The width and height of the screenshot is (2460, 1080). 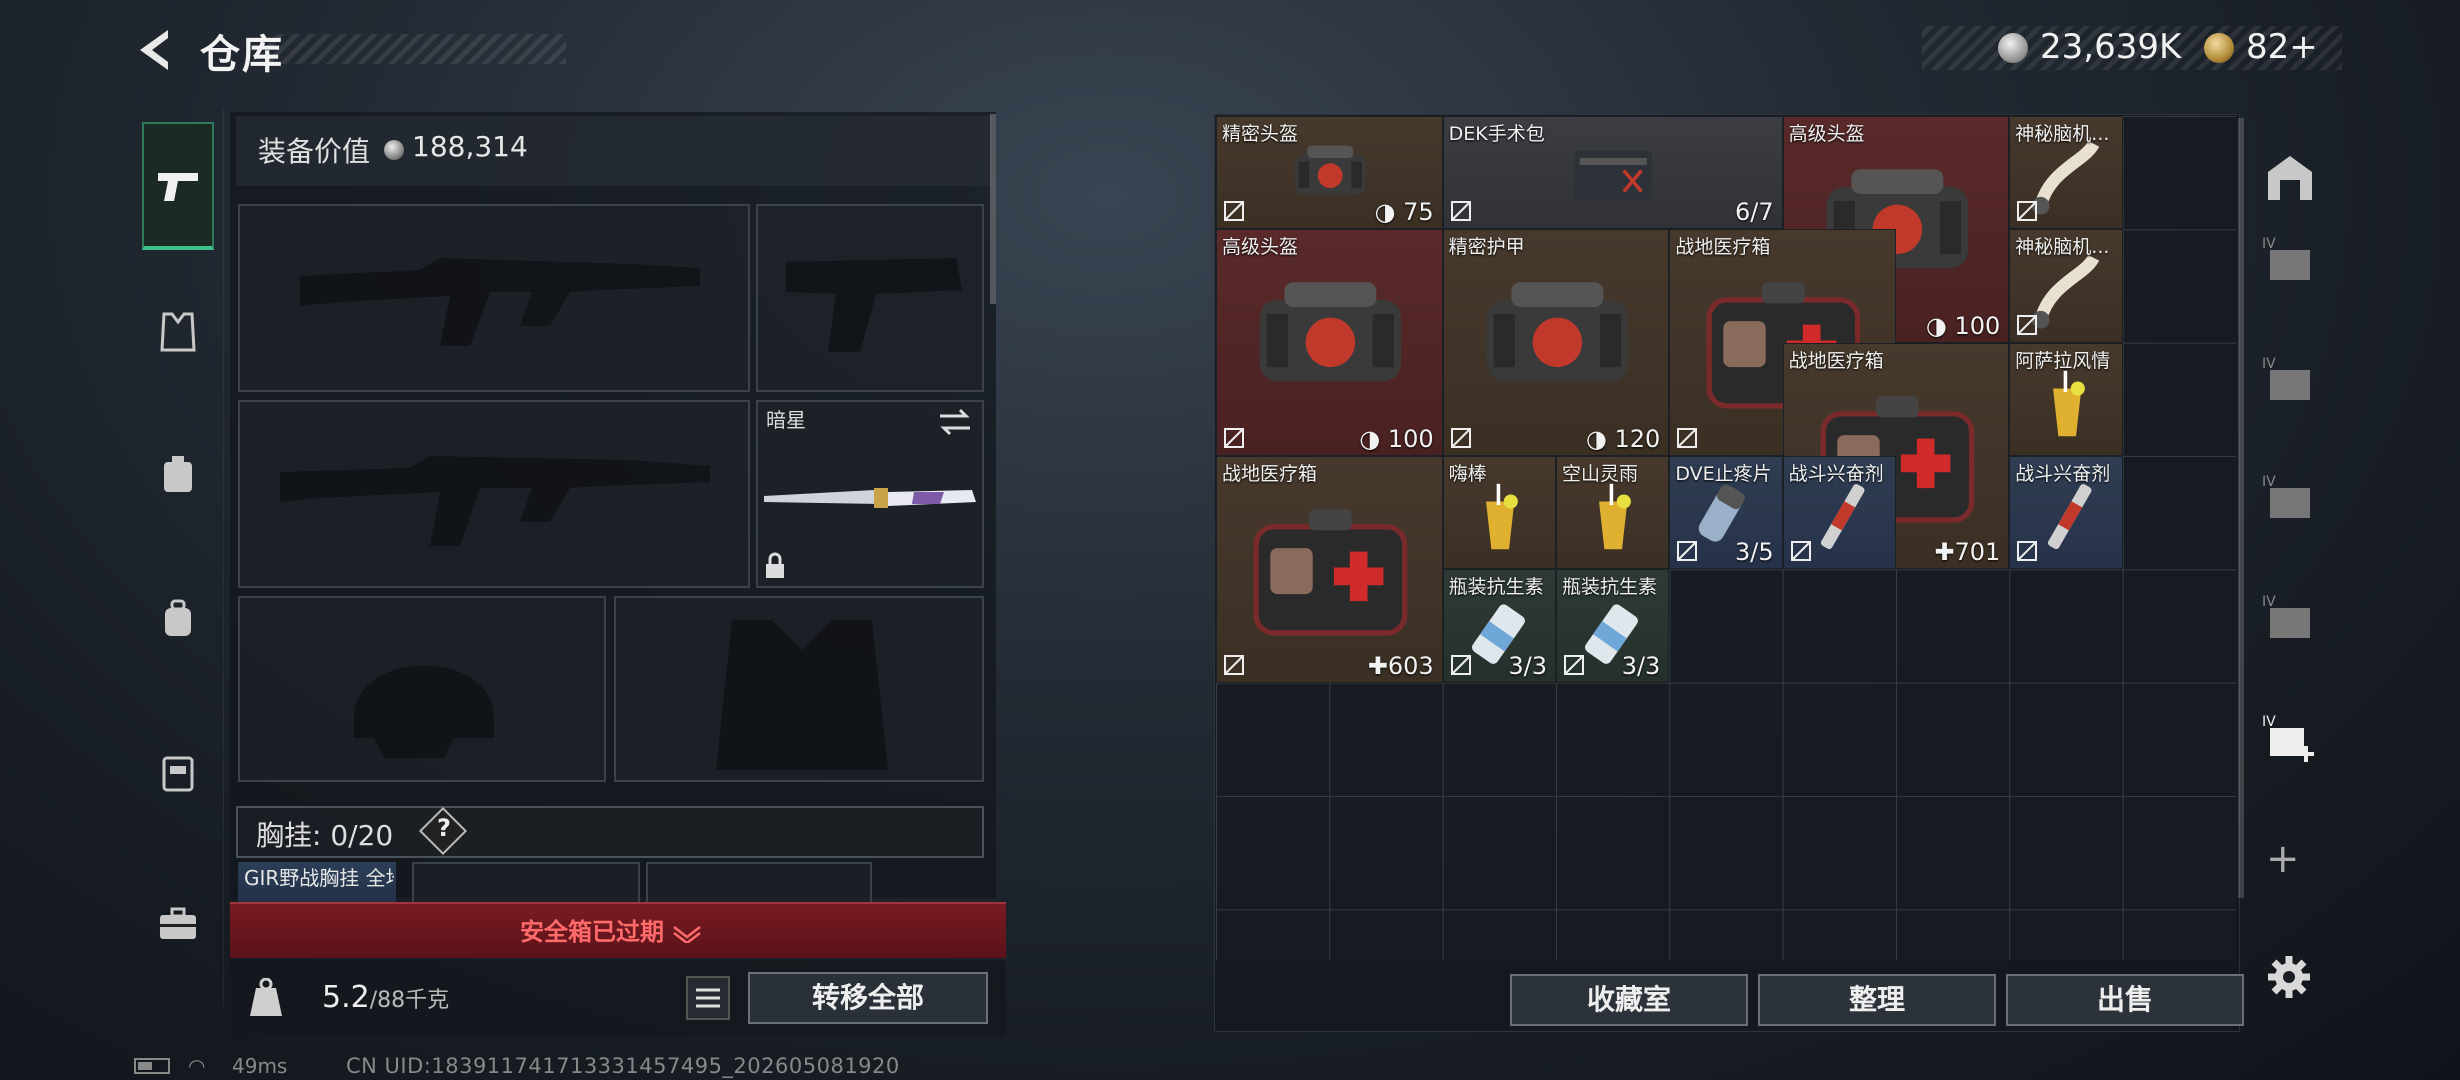 I want to click on stash-scrollbar, so click(x=2241, y=508).